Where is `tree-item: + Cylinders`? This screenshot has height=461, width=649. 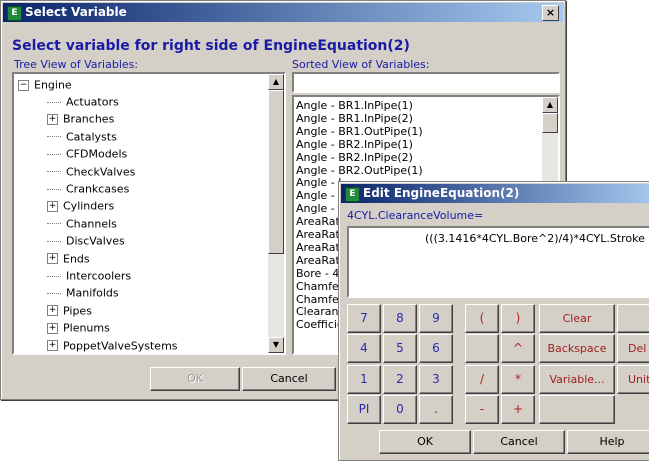
tree-item: + Cylinders is located at coordinates (80, 205).